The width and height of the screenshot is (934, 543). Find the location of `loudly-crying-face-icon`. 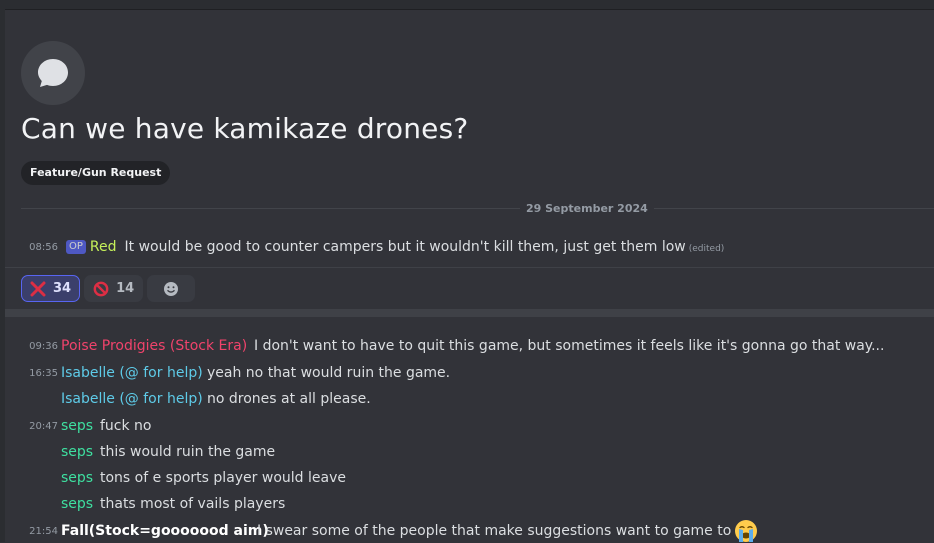

loudly-crying-face-icon is located at coordinates (746, 531).